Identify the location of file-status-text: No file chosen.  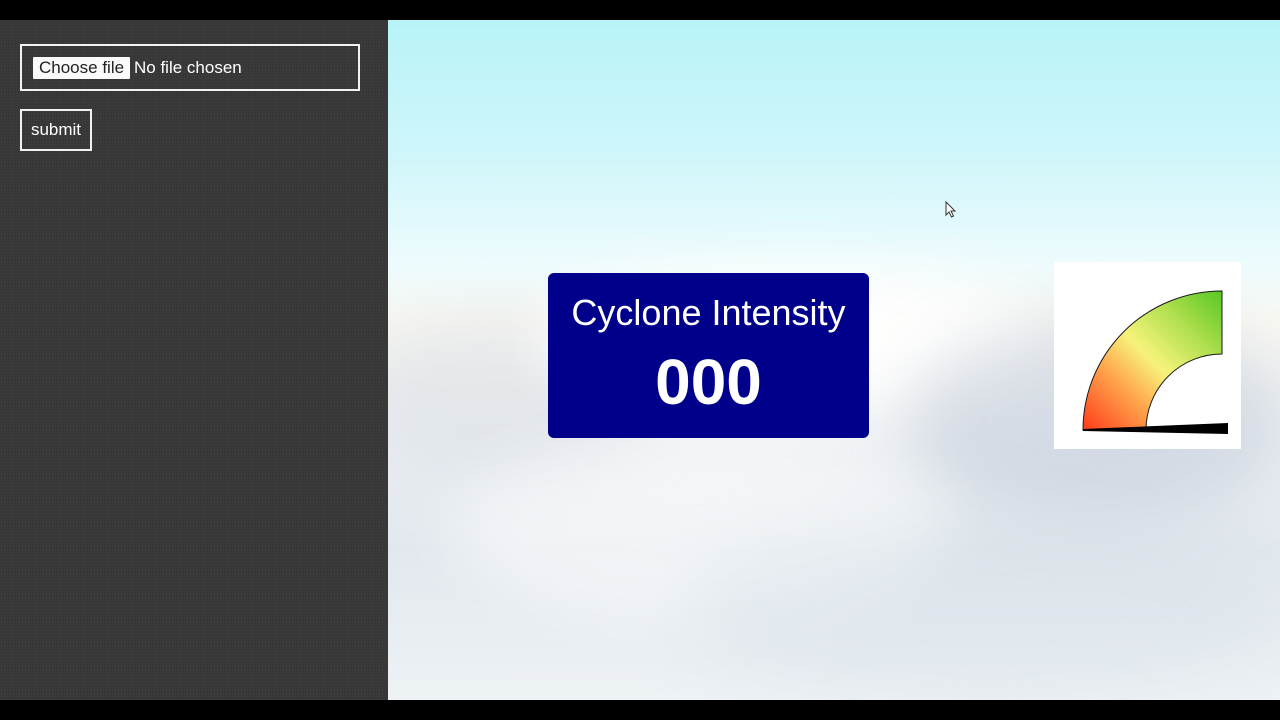
(188, 67).